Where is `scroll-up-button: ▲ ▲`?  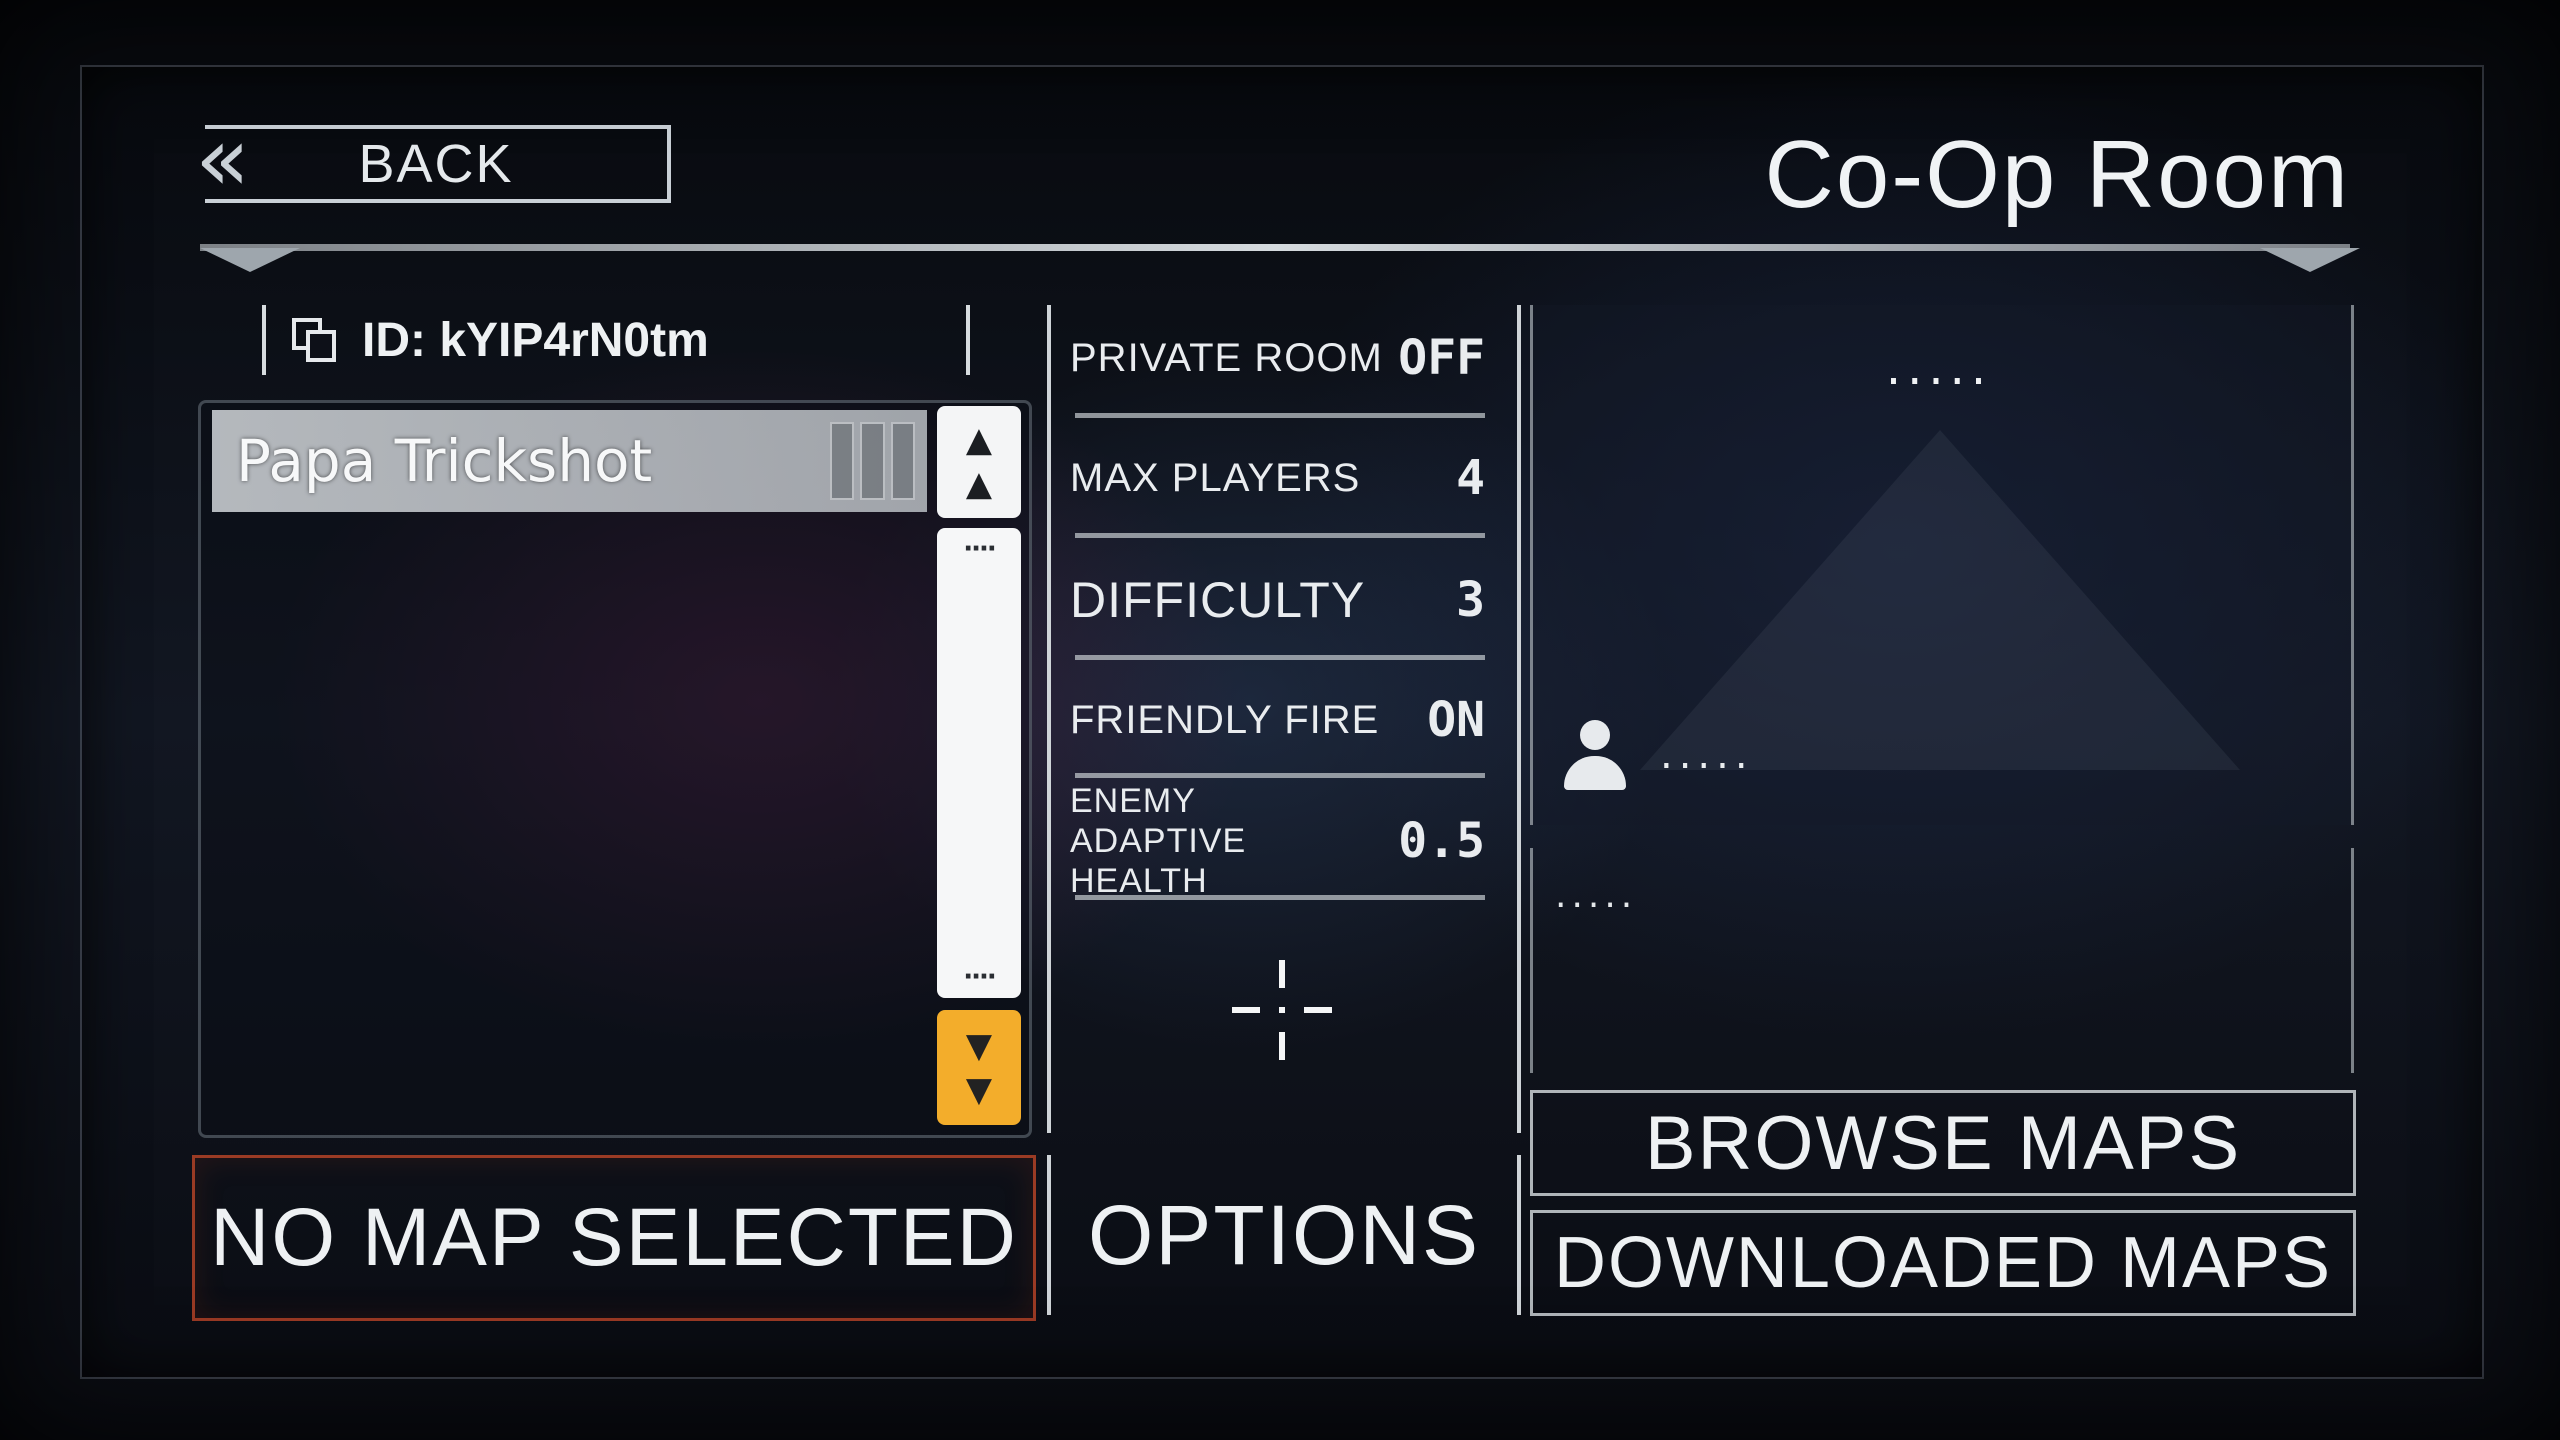 scroll-up-button: ▲ ▲ is located at coordinates (979, 462).